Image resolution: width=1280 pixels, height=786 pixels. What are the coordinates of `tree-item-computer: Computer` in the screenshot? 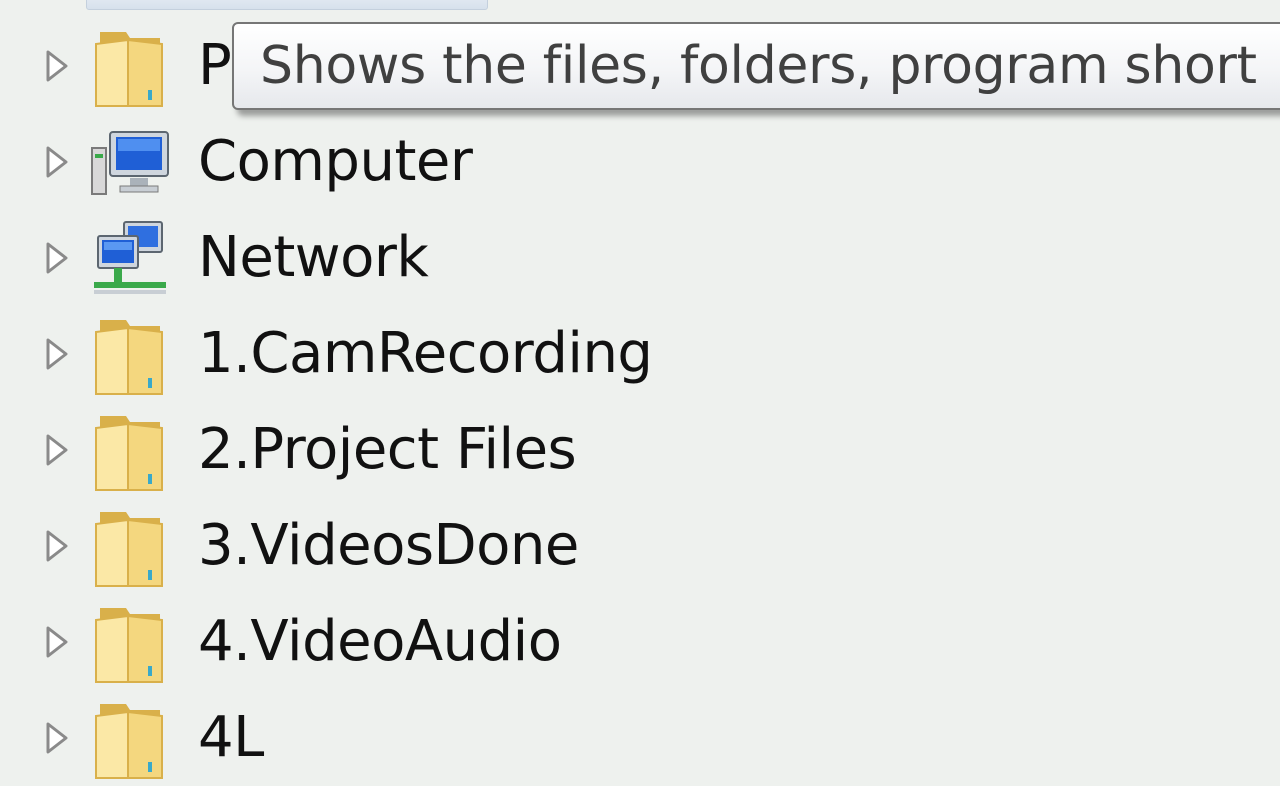 It's located at (640, 162).